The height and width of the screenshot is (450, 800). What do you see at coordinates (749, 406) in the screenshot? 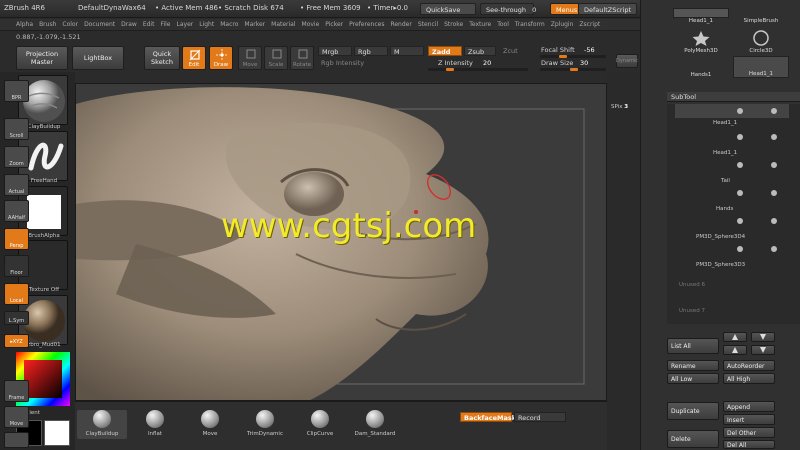
I see `append-button: Append` at bounding box center [749, 406].